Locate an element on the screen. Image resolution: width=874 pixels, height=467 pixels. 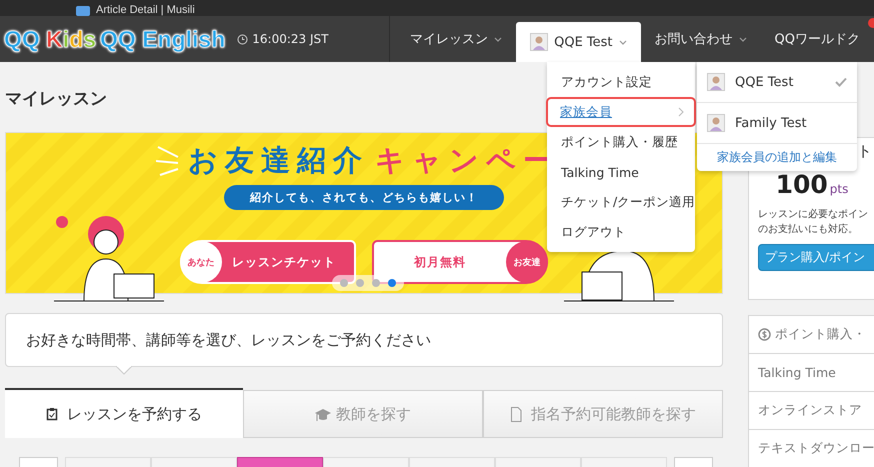
logo-text: QQ Kids is located at coordinates (50, 39).